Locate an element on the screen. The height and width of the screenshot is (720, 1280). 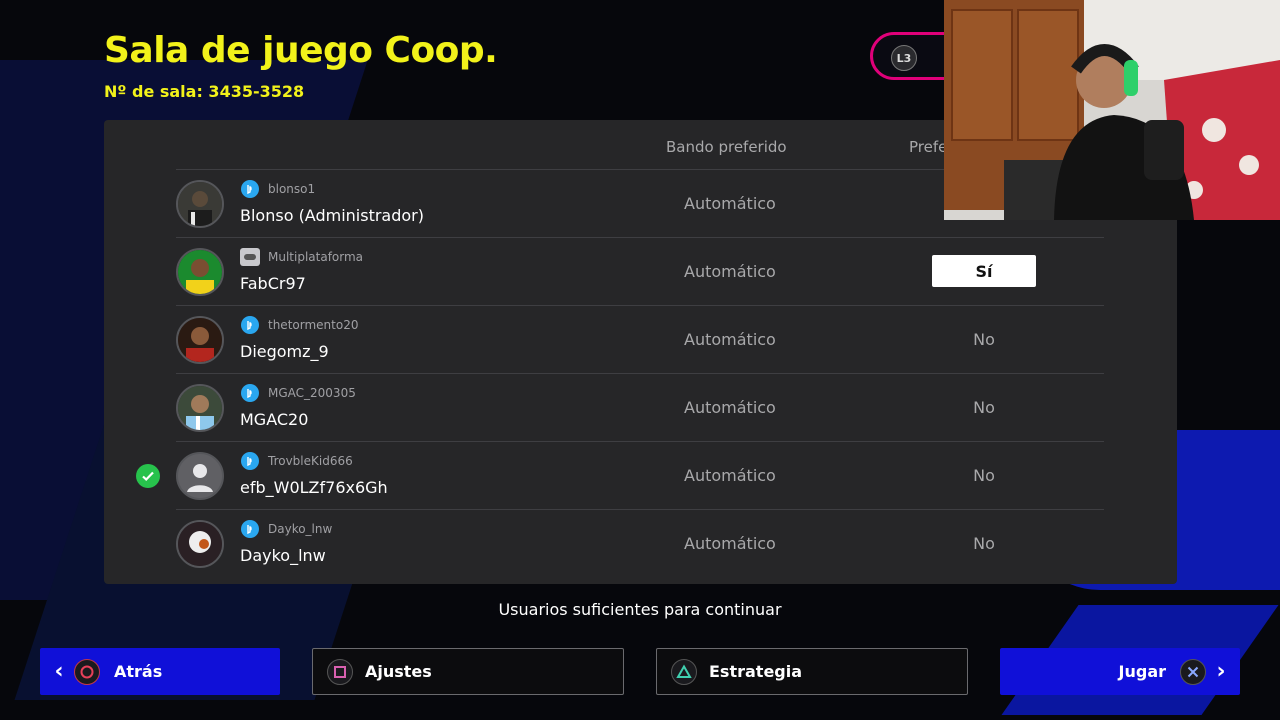
square-button-icon is located at coordinates (340, 671).